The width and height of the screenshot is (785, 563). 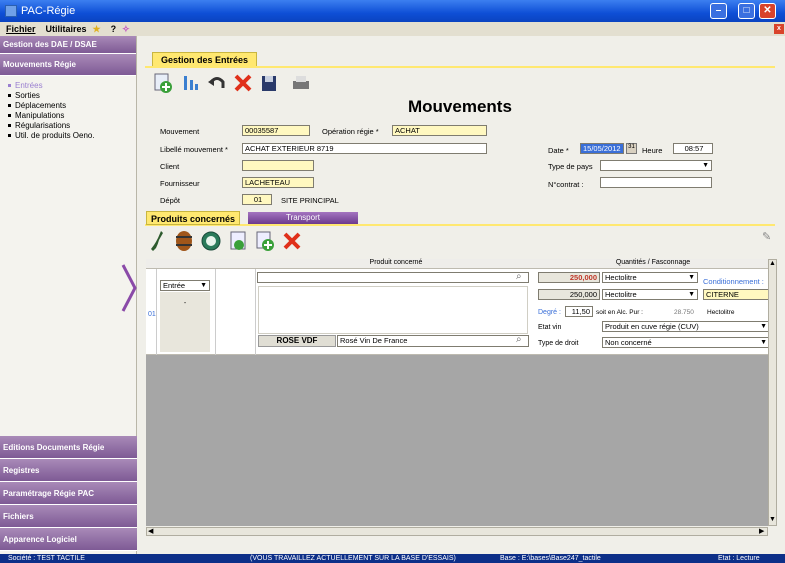 I want to click on save-icon, so click(x=269, y=83).